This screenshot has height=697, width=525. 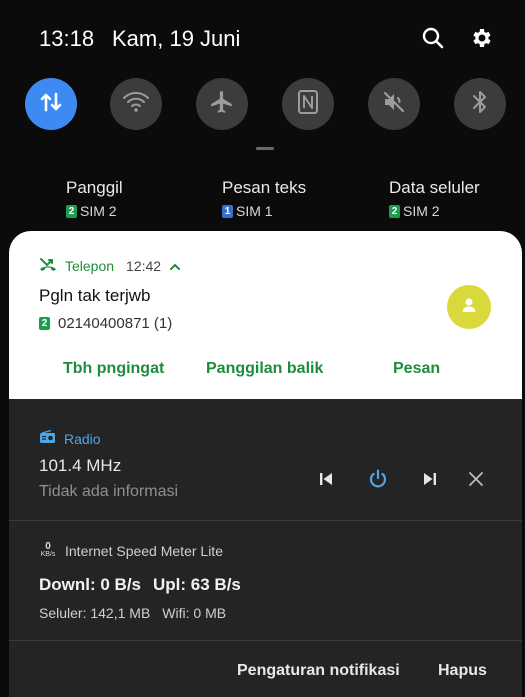 I want to click on divider, so click(x=265, y=640).